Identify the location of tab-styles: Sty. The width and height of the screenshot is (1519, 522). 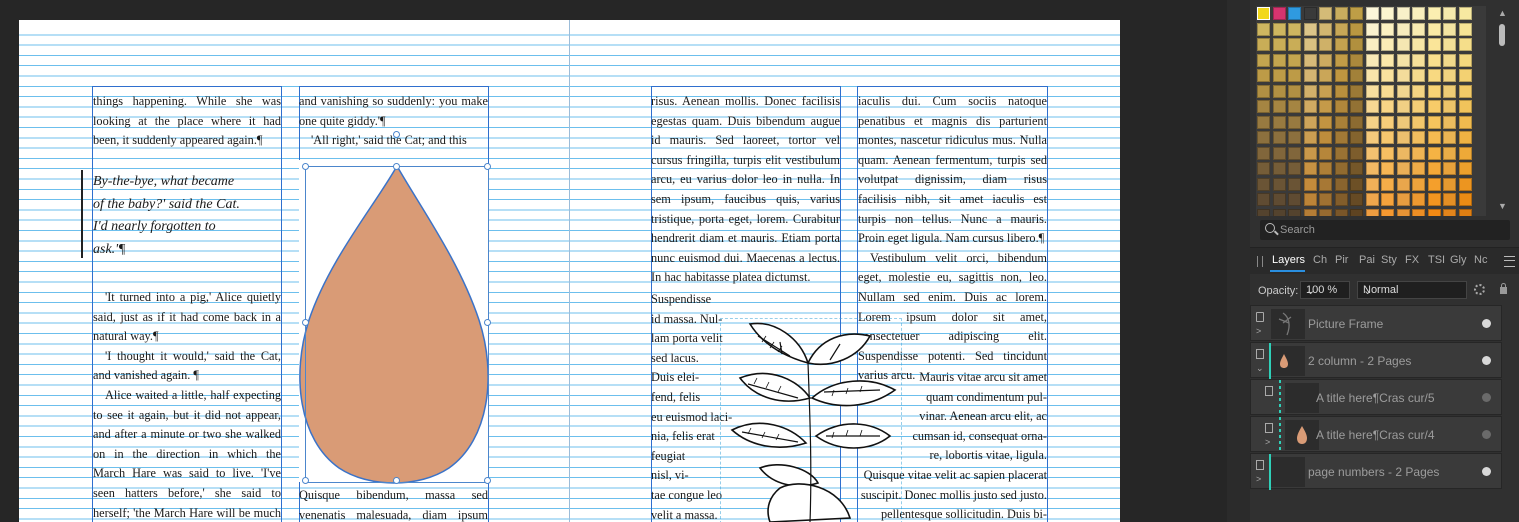
(1389, 260).